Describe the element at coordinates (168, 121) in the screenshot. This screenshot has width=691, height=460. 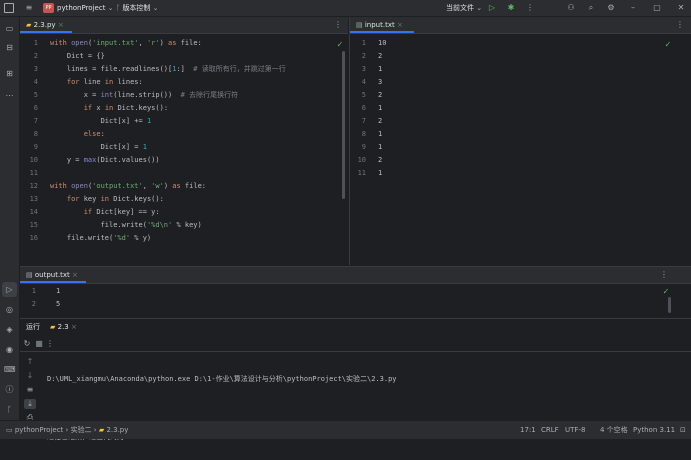
I see `code-line: Dict[x] += 1` at that location.